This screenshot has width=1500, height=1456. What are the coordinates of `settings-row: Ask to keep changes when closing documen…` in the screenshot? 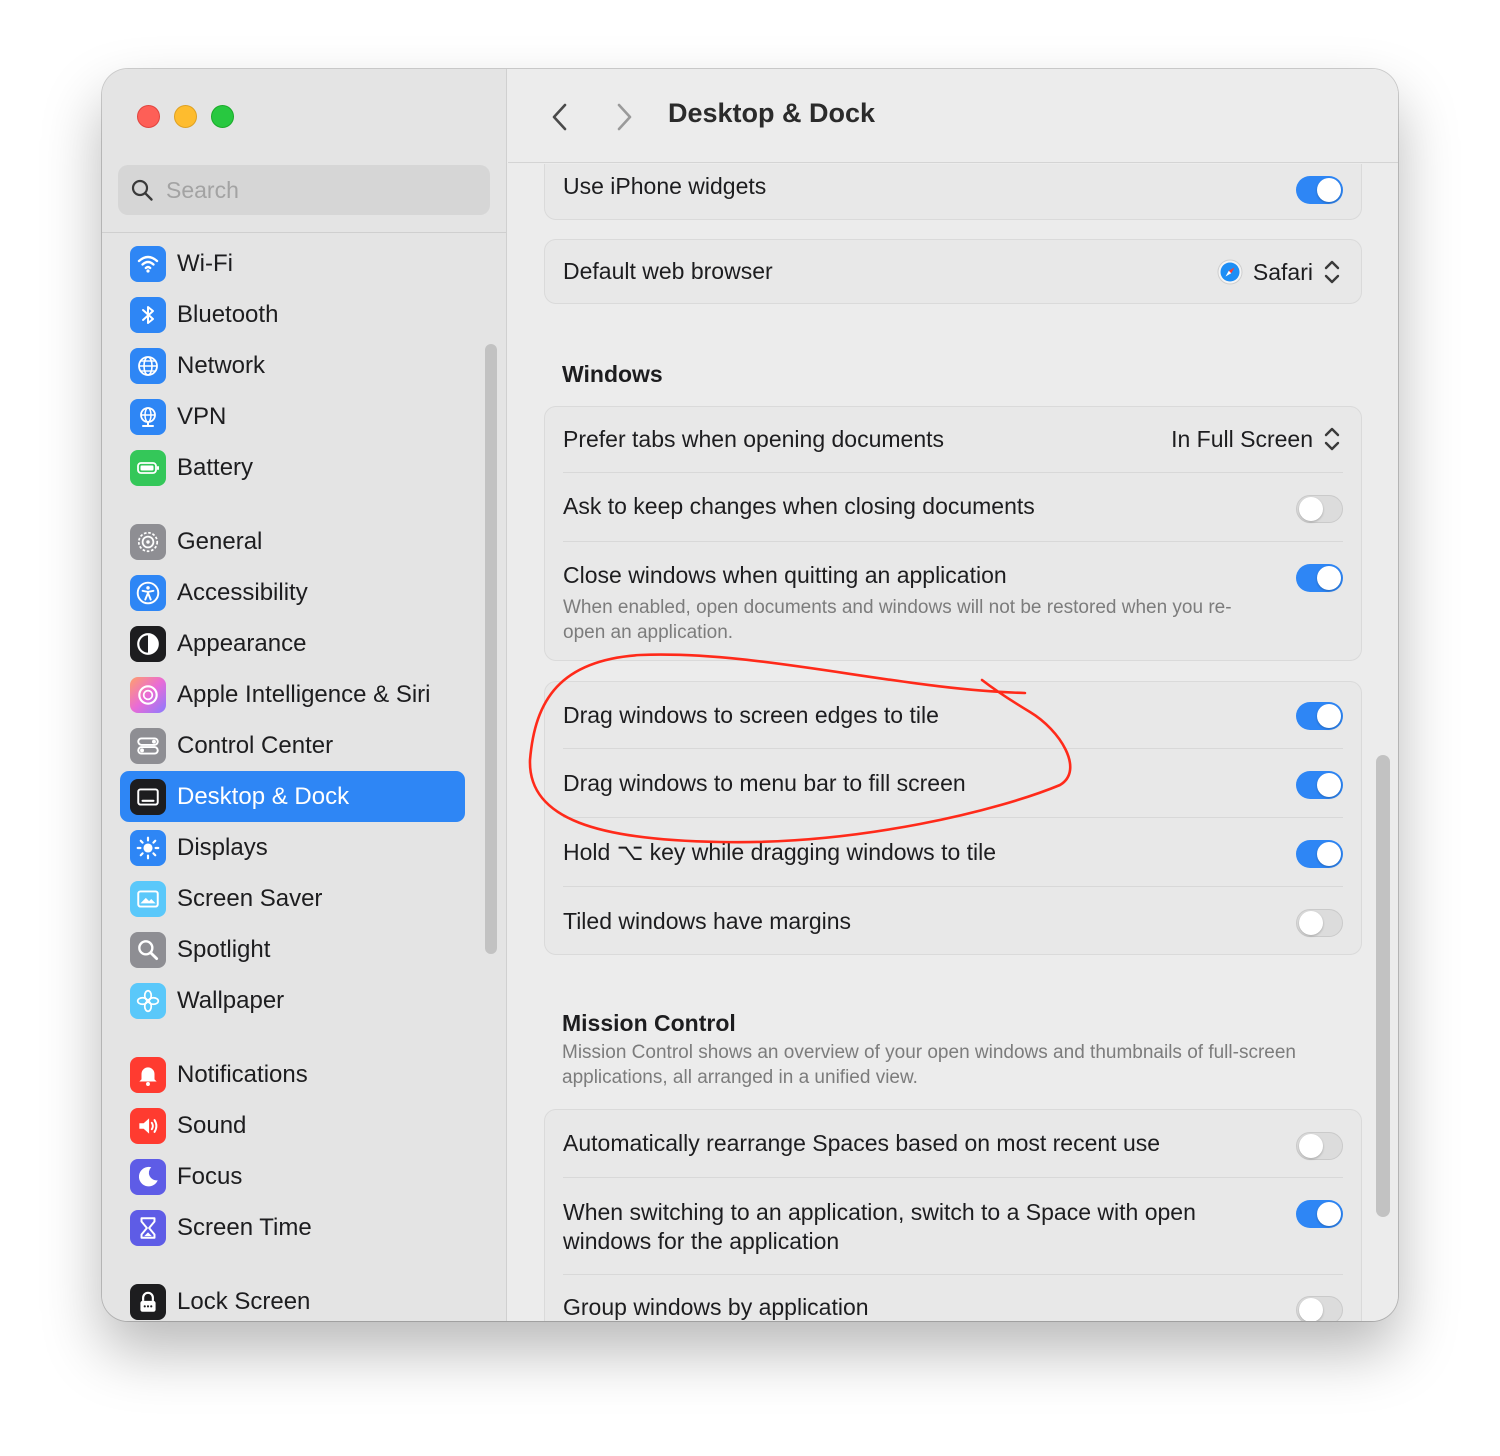 It's located at (953, 507).